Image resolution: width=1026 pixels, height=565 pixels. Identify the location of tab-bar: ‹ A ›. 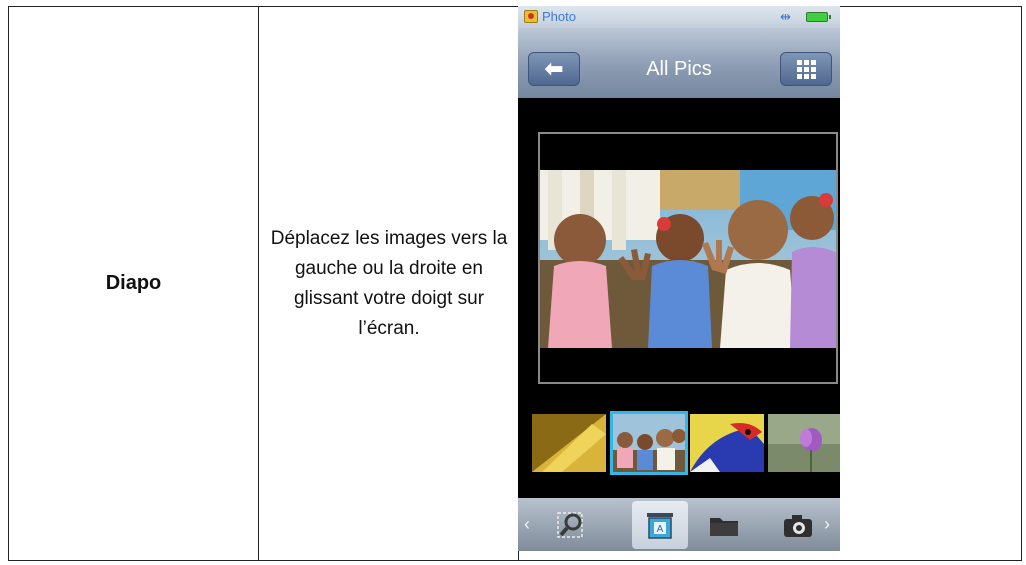
(679, 524).